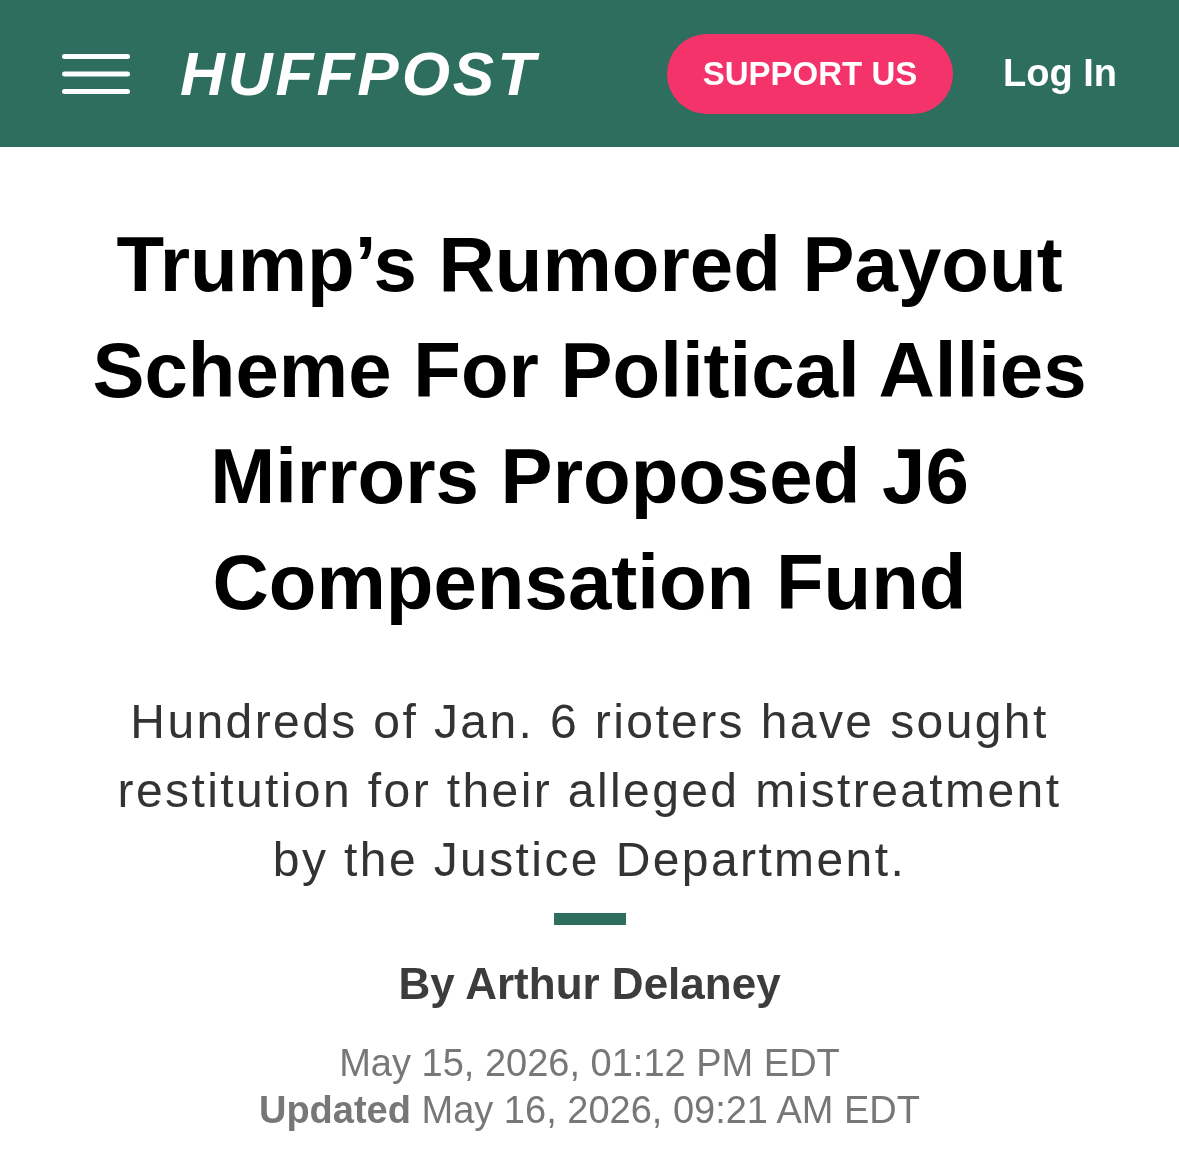 The width and height of the screenshot is (1179, 1165). Describe the element at coordinates (1060, 73) in the screenshot. I see `login-link: Log In` at that location.